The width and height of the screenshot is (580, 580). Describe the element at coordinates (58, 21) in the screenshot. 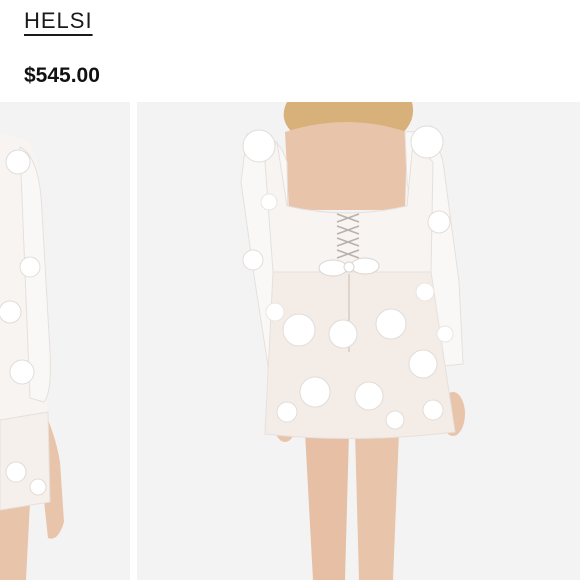

I see `brand-link: HELSI` at that location.